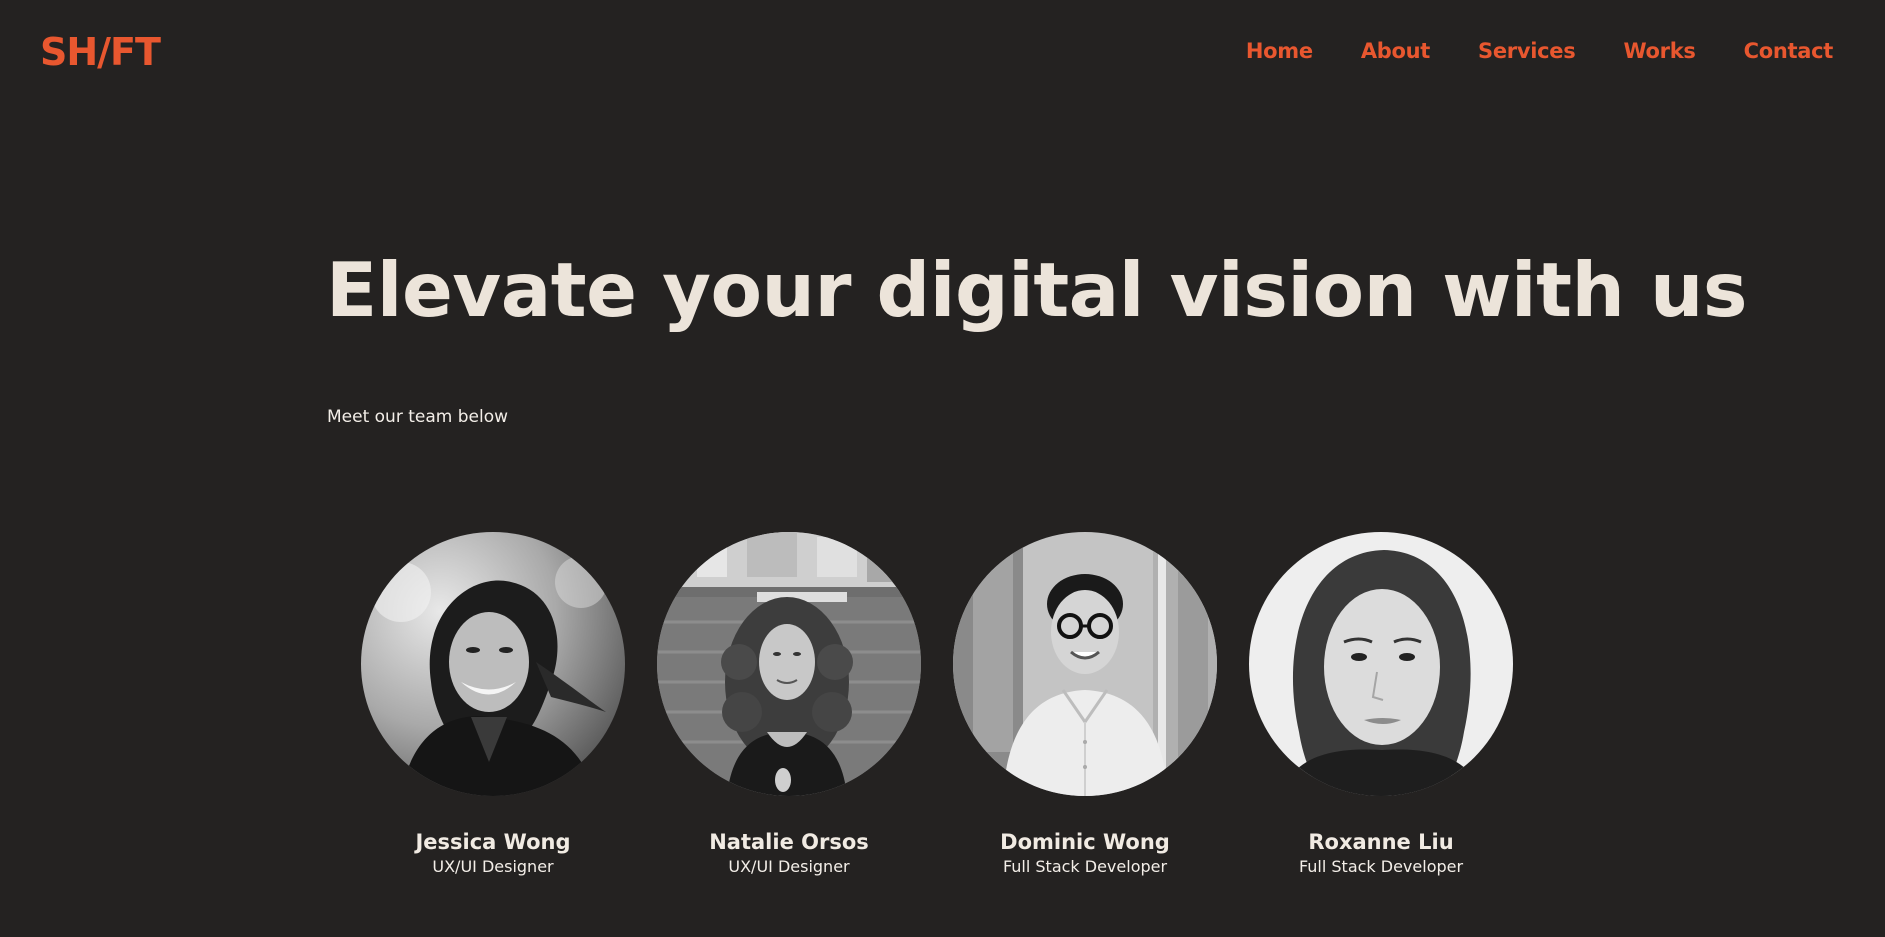 Image resolution: width=1885 pixels, height=937 pixels. Describe the element at coordinates (1036, 290) in the screenshot. I see `hero-title: Elevate your digital vision with us` at that location.